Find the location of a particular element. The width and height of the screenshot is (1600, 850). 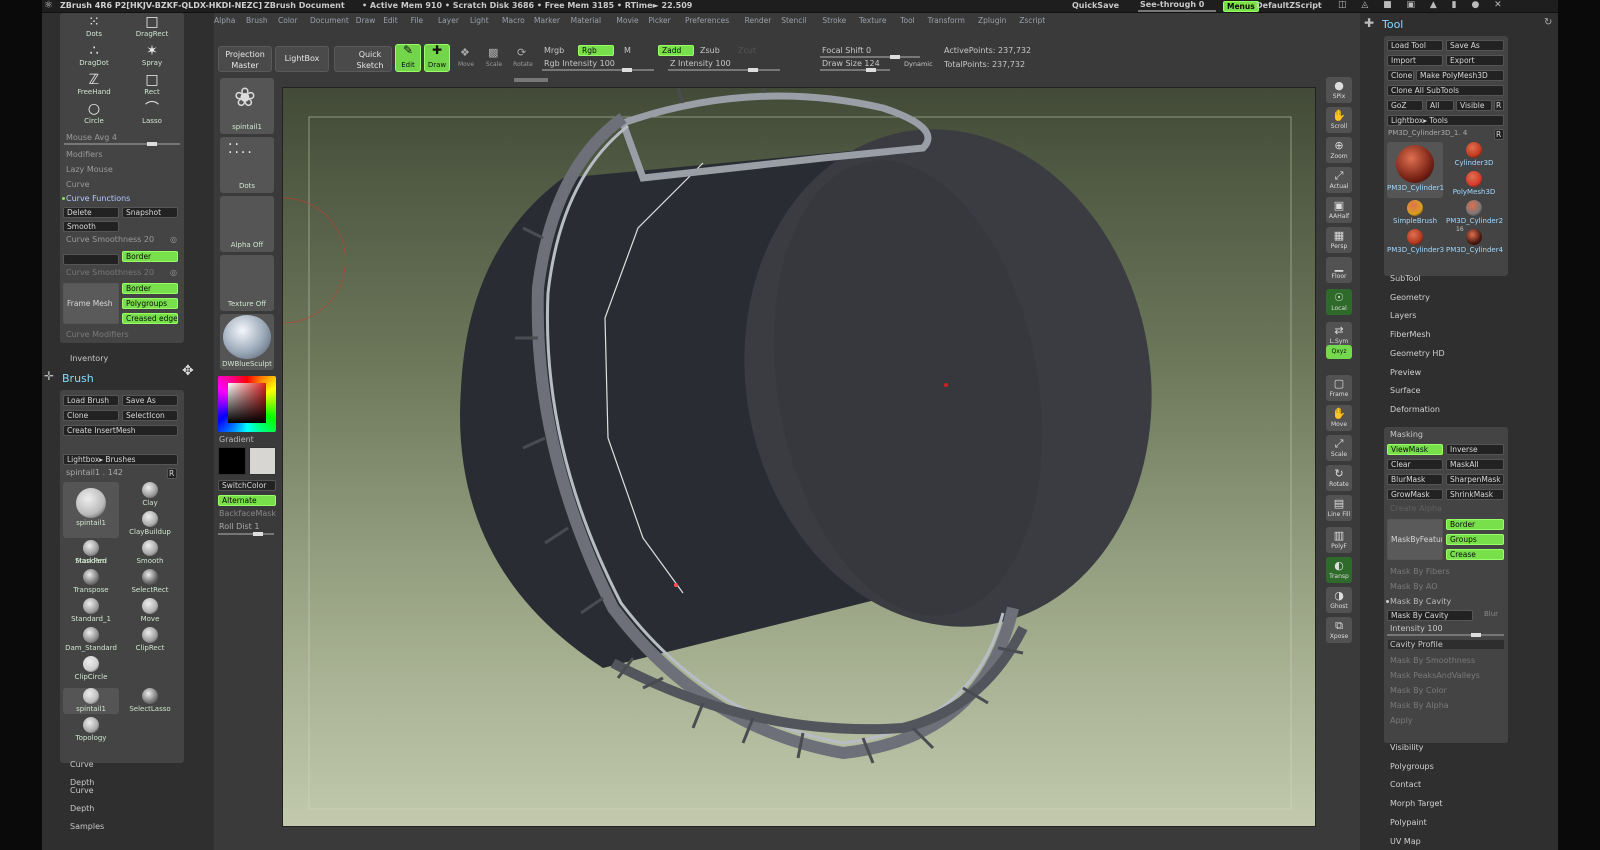

backface-mask-label: BackfaceMask is located at coordinates (247, 513).